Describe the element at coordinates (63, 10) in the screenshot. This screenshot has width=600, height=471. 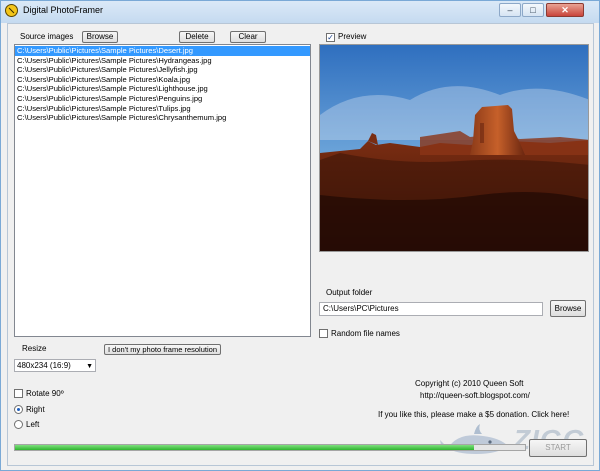
I see `window-title: Digital PhotoFramer` at that location.